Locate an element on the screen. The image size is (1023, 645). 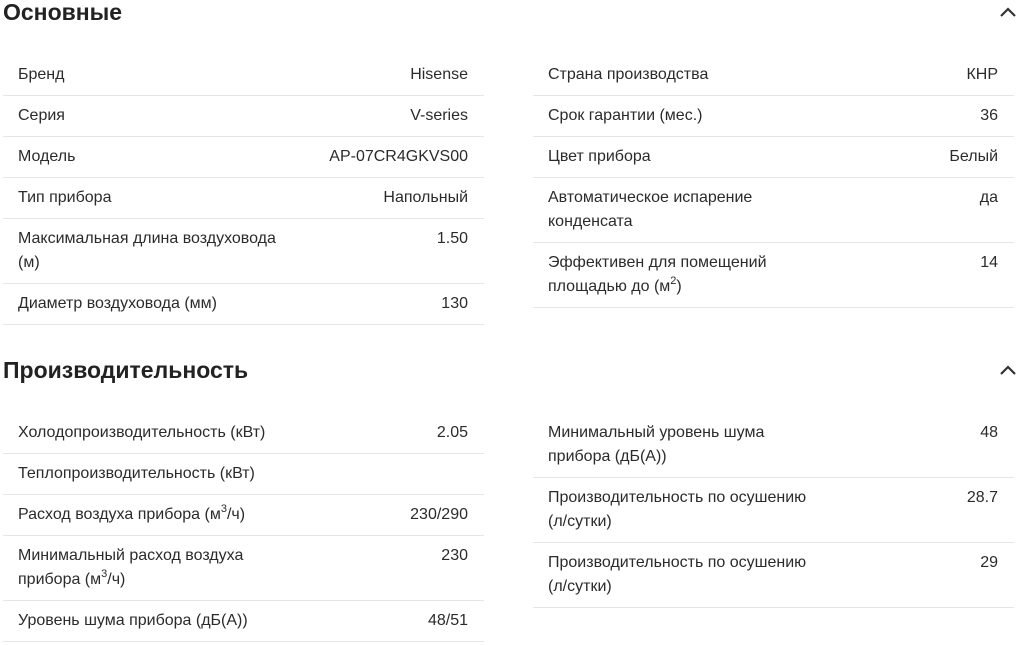
spec-label: Уровень шума прибора (дБ(А)) is located at coordinates (133, 620).